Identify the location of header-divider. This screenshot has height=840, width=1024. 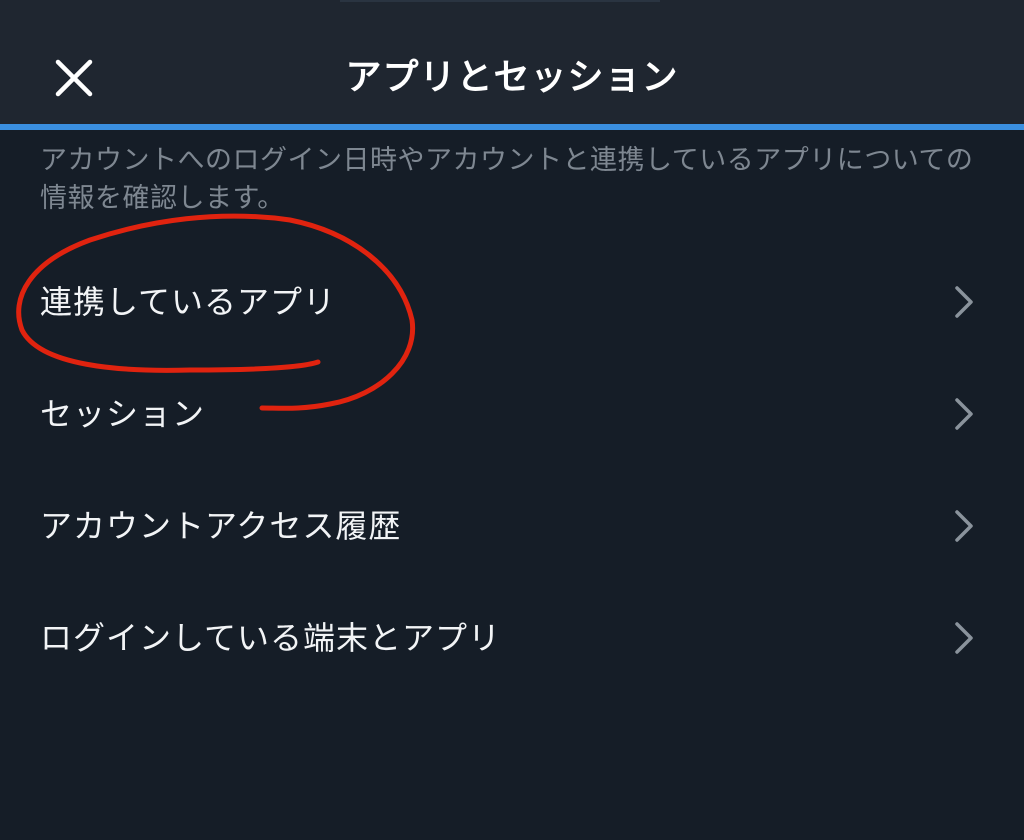
(512, 127).